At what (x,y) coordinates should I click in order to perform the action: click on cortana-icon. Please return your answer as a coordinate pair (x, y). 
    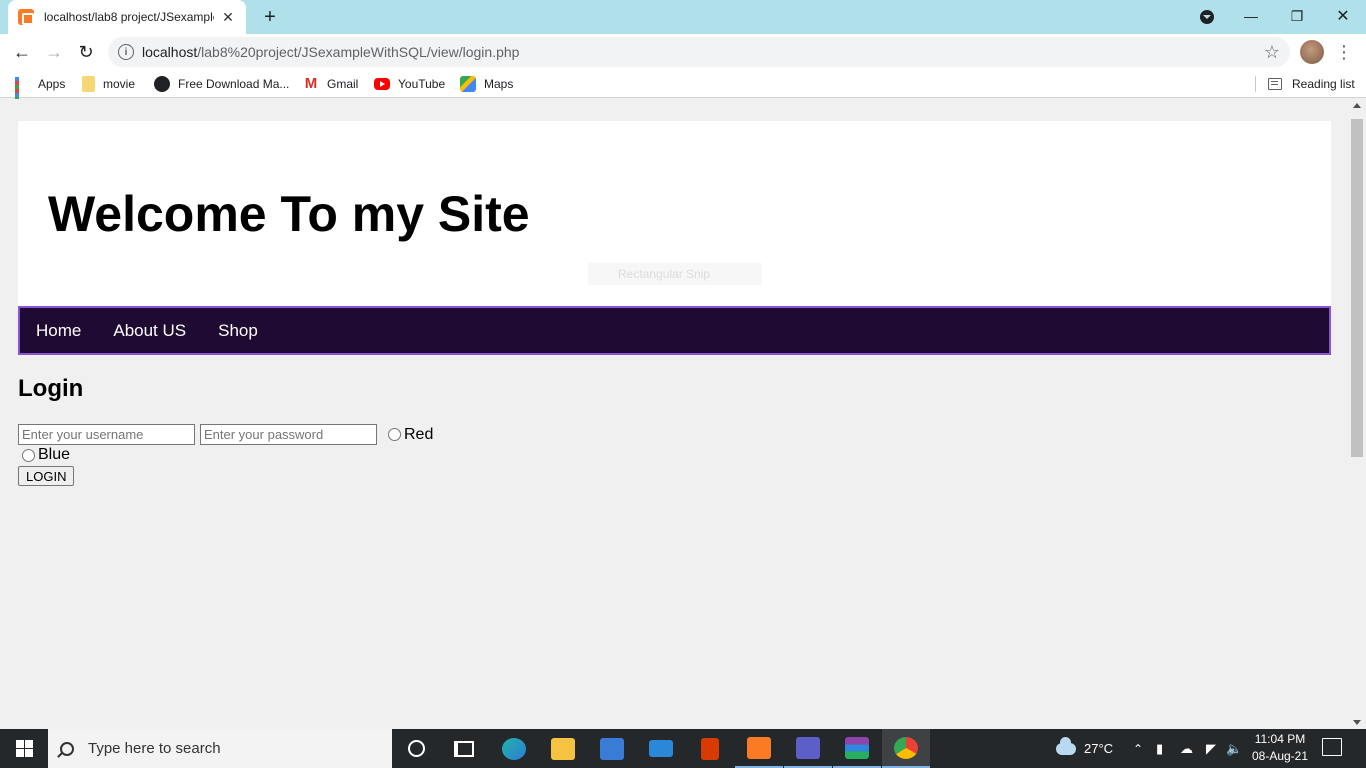
    Looking at the image, I should click on (416, 748).